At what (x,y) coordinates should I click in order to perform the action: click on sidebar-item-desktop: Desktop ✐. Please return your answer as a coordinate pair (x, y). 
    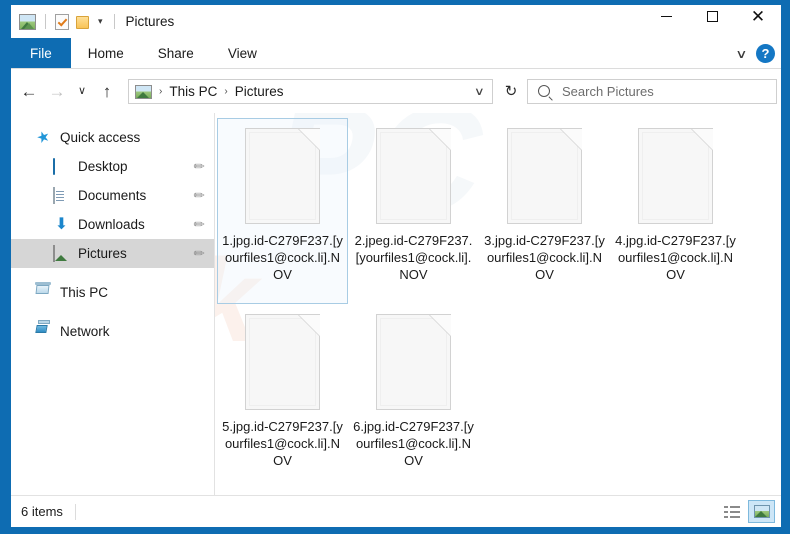
    Looking at the image, I should click on (112, 166).